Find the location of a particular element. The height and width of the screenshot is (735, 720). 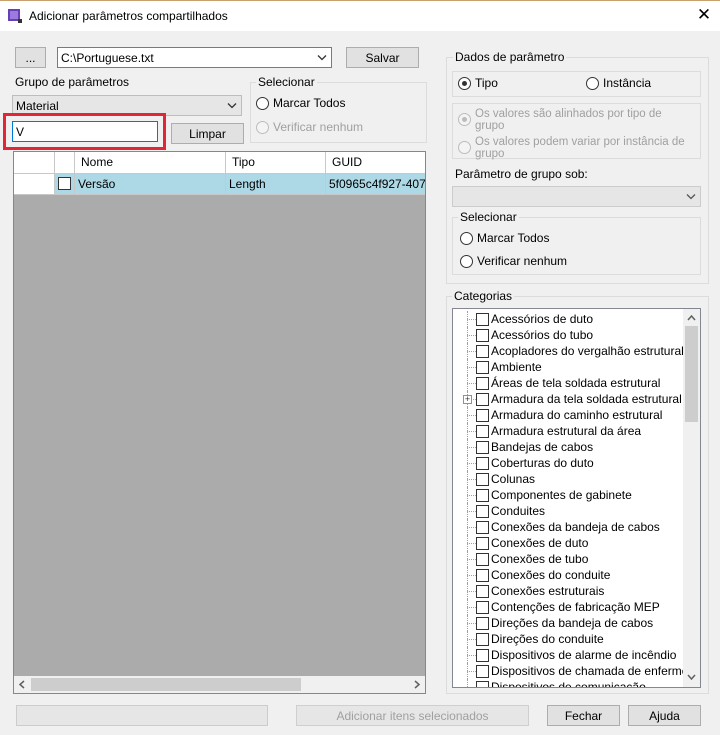

chevron-down-icon is located at coordinates (232, 105).